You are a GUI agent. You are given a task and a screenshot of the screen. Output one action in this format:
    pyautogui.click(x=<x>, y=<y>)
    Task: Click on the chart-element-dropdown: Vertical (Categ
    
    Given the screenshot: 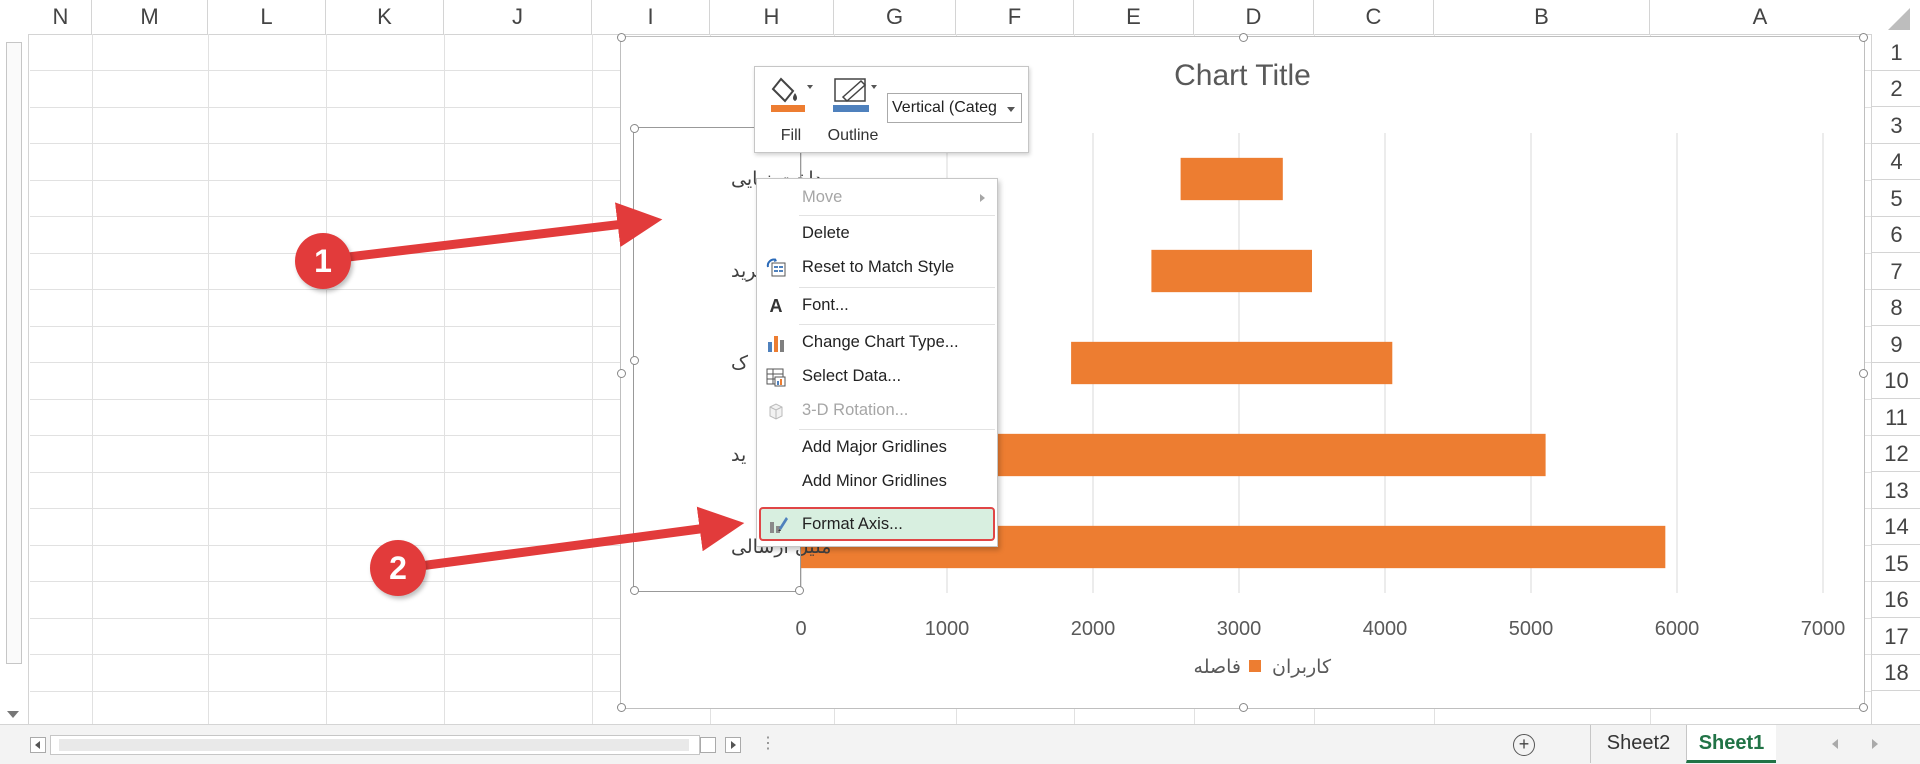 What is the action you would take?
    pyautogui.click(x=954, y=108)
    